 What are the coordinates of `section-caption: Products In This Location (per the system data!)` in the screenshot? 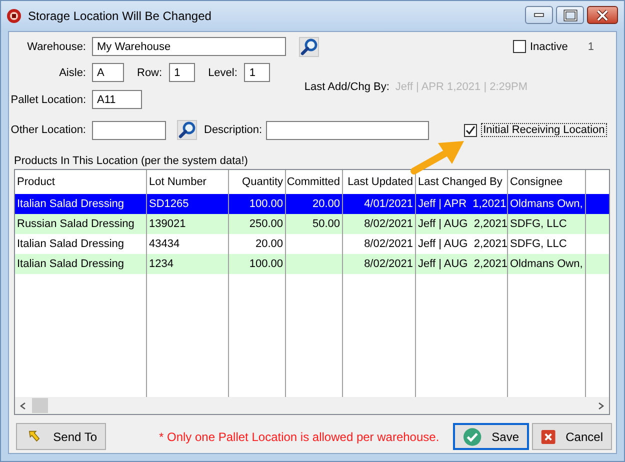 It's located at (131, 161).